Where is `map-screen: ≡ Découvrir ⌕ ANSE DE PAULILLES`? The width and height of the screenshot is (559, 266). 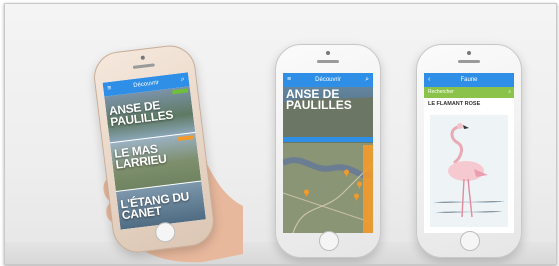
map-screen: ≡ Découvrir ⌕ ANSE DE PAULILLES is located at coordinates (328, 153).